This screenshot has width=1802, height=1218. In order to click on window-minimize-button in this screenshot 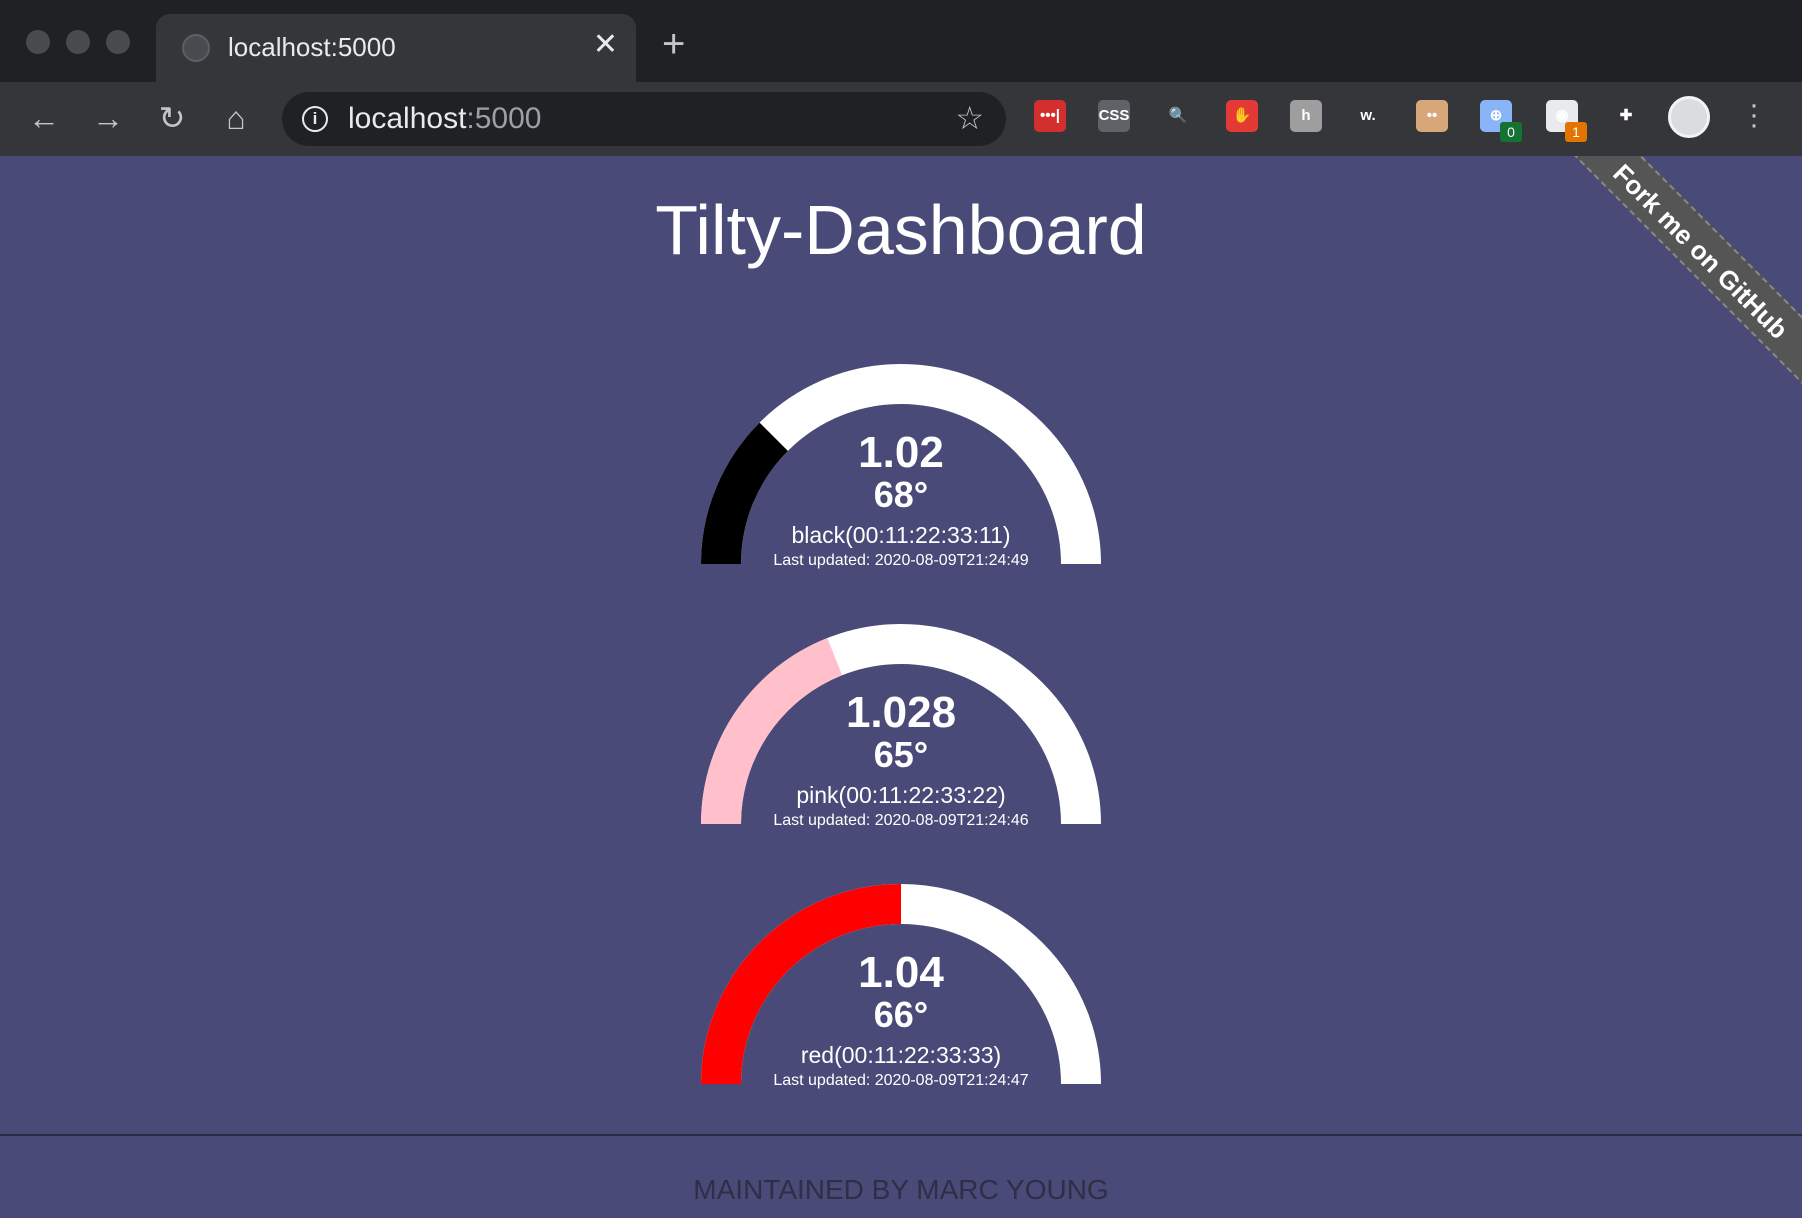, I will do `click(78, 42)`.